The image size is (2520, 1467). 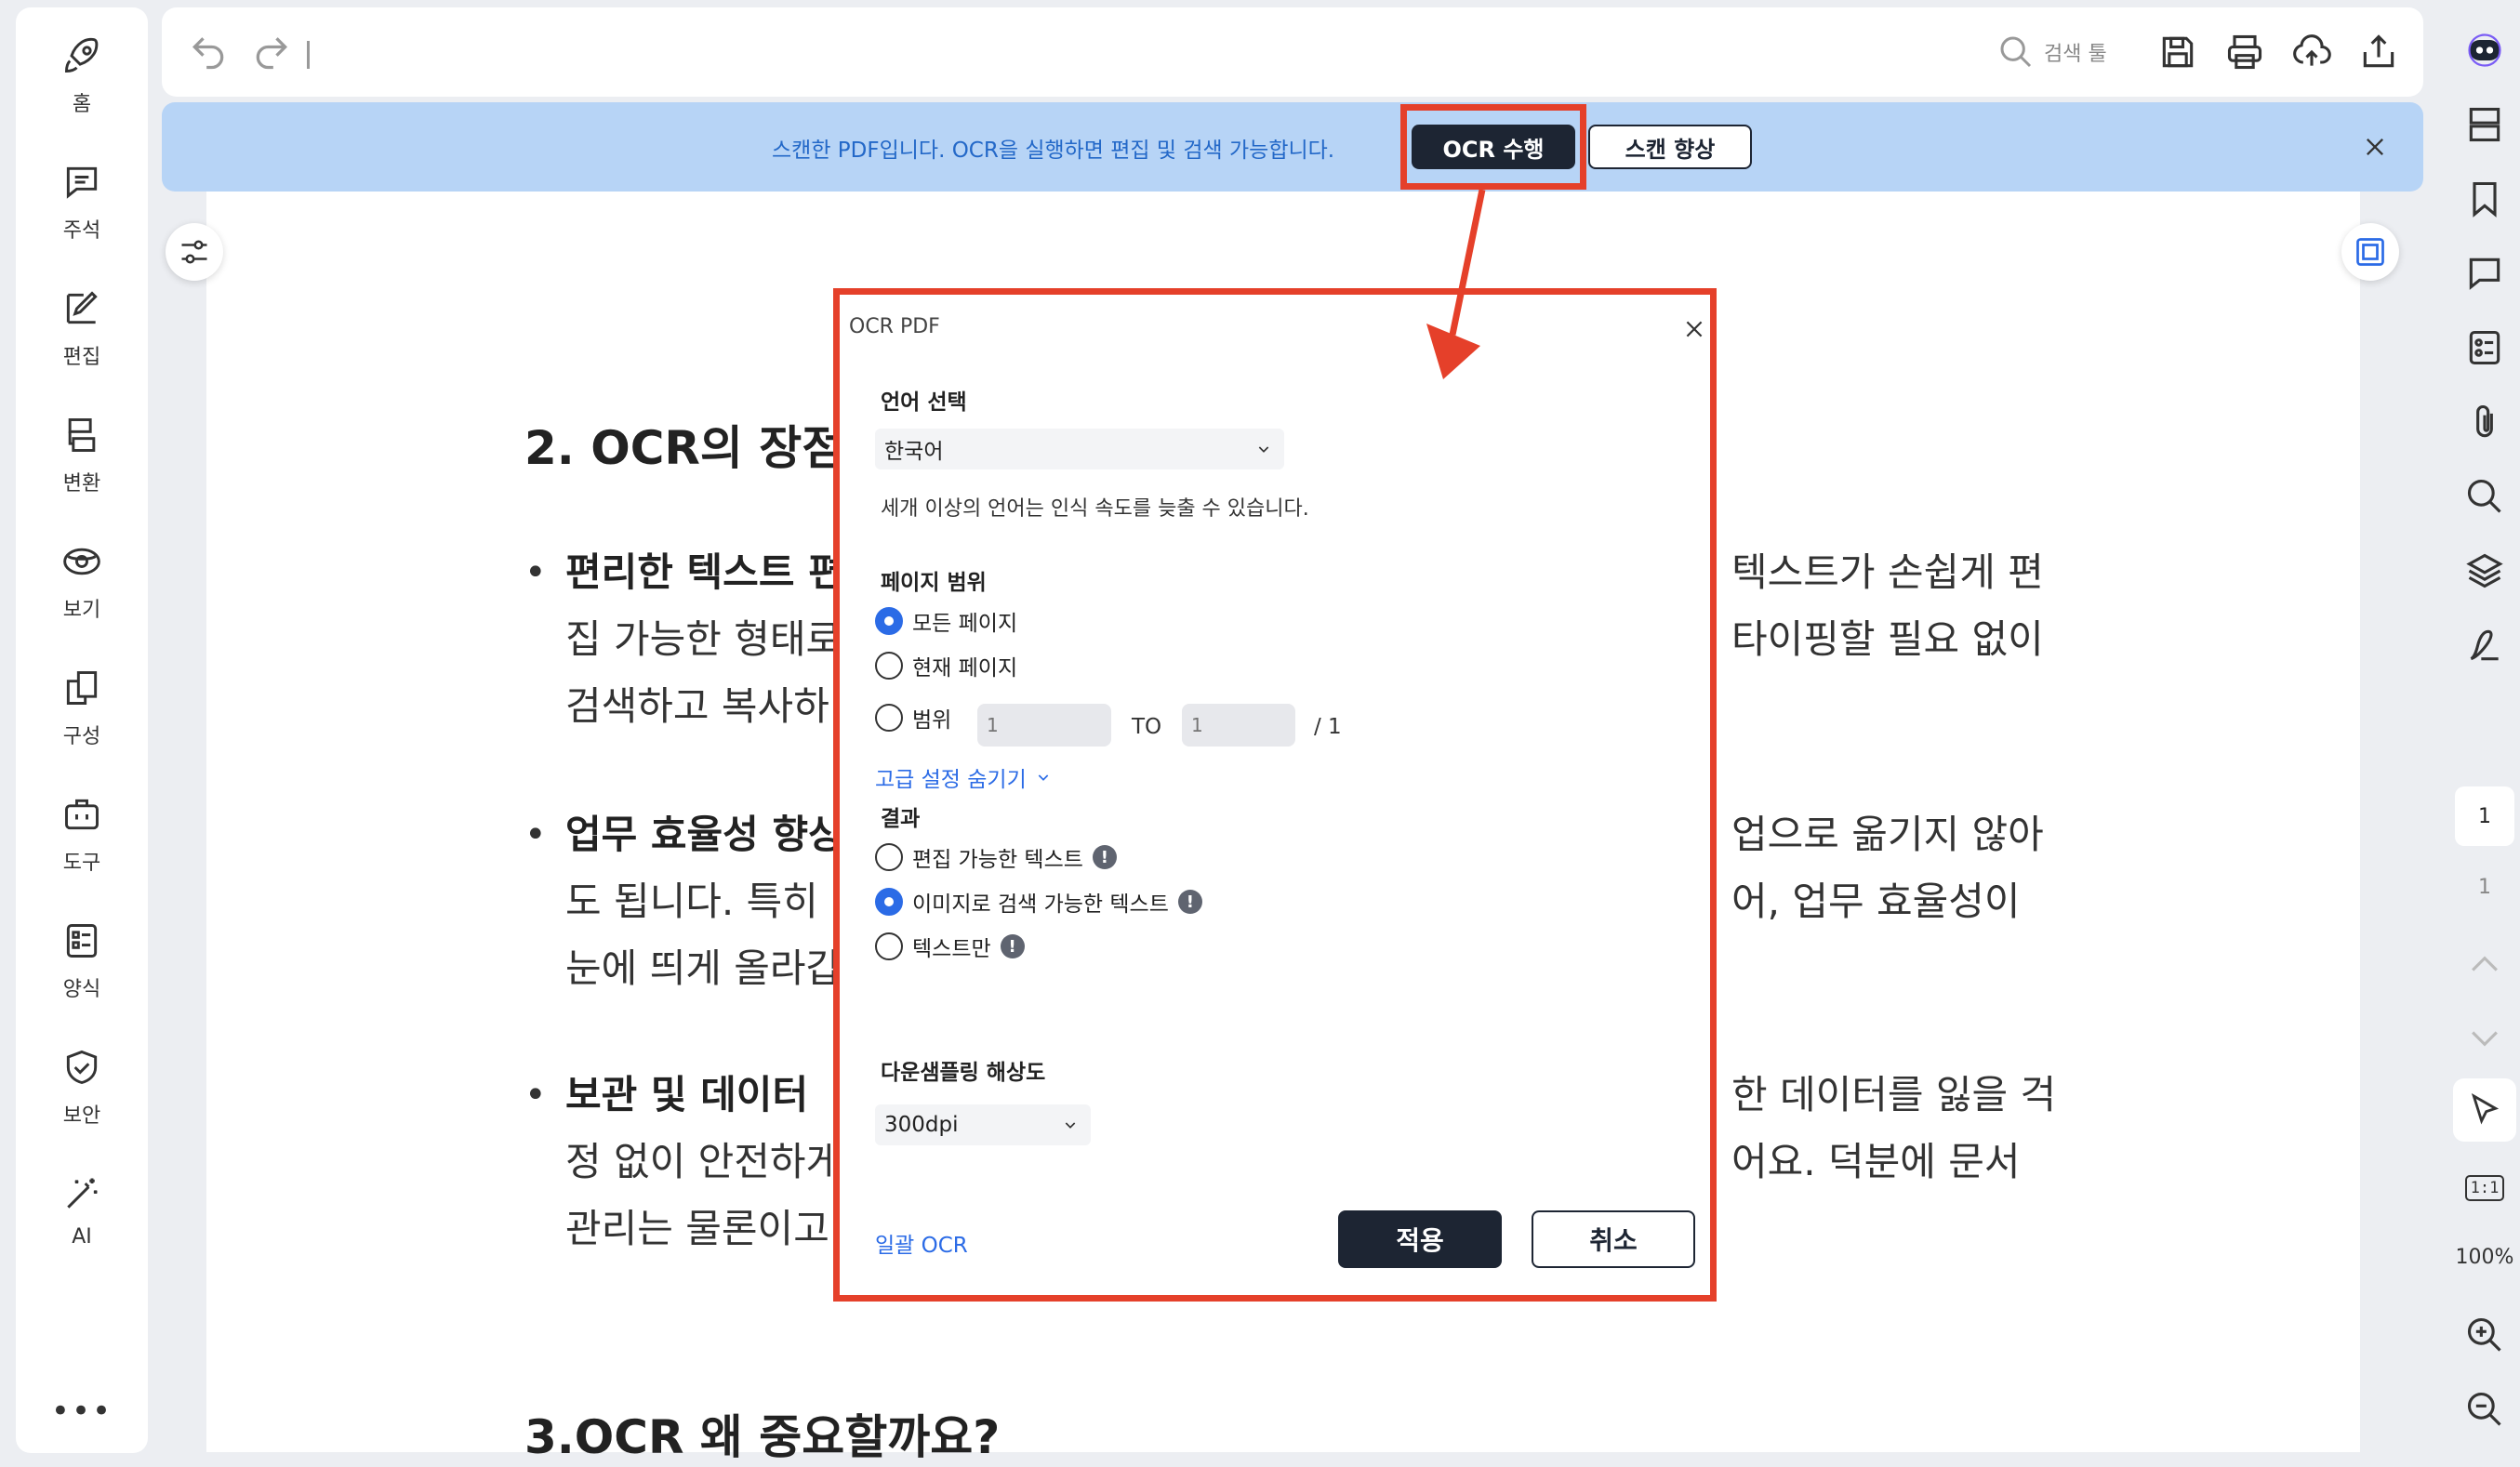 I want to click on undo-icon, so click(x=208, y=53).